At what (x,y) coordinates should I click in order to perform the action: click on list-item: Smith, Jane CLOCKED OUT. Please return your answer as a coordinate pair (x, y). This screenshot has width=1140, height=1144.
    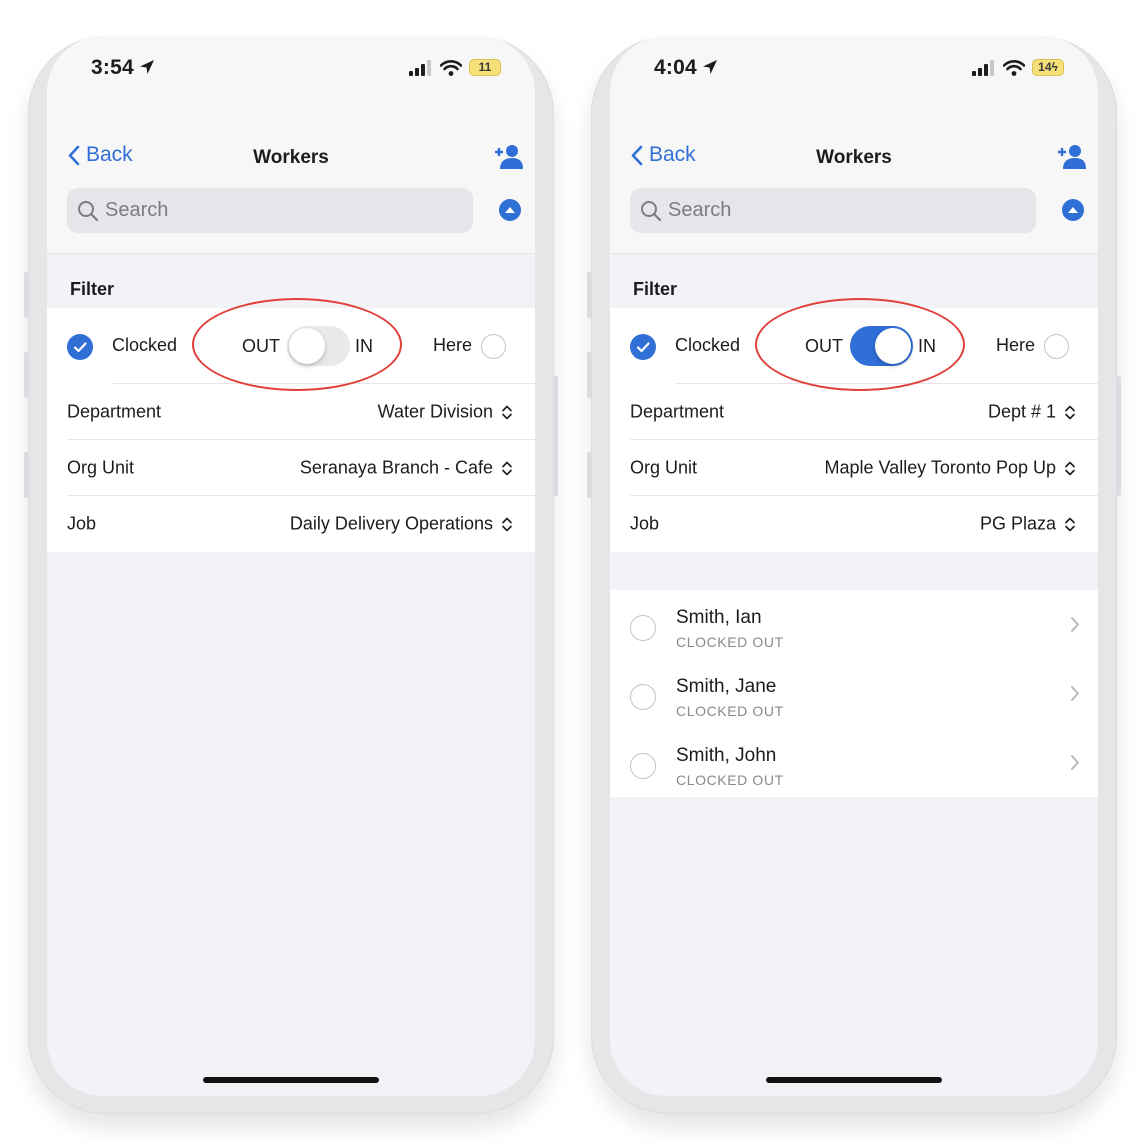
    Looking at the image, I should click on (854, 693).